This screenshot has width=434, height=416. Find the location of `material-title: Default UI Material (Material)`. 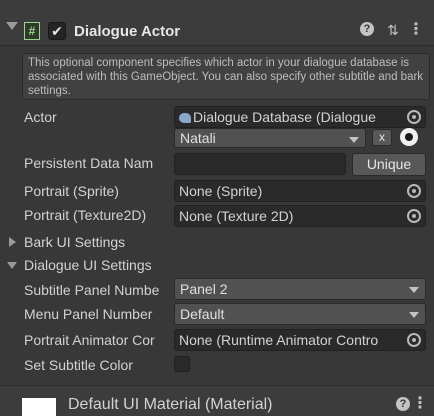

material-title: Default UI Material (Material) is located at coordinates (170, 404).